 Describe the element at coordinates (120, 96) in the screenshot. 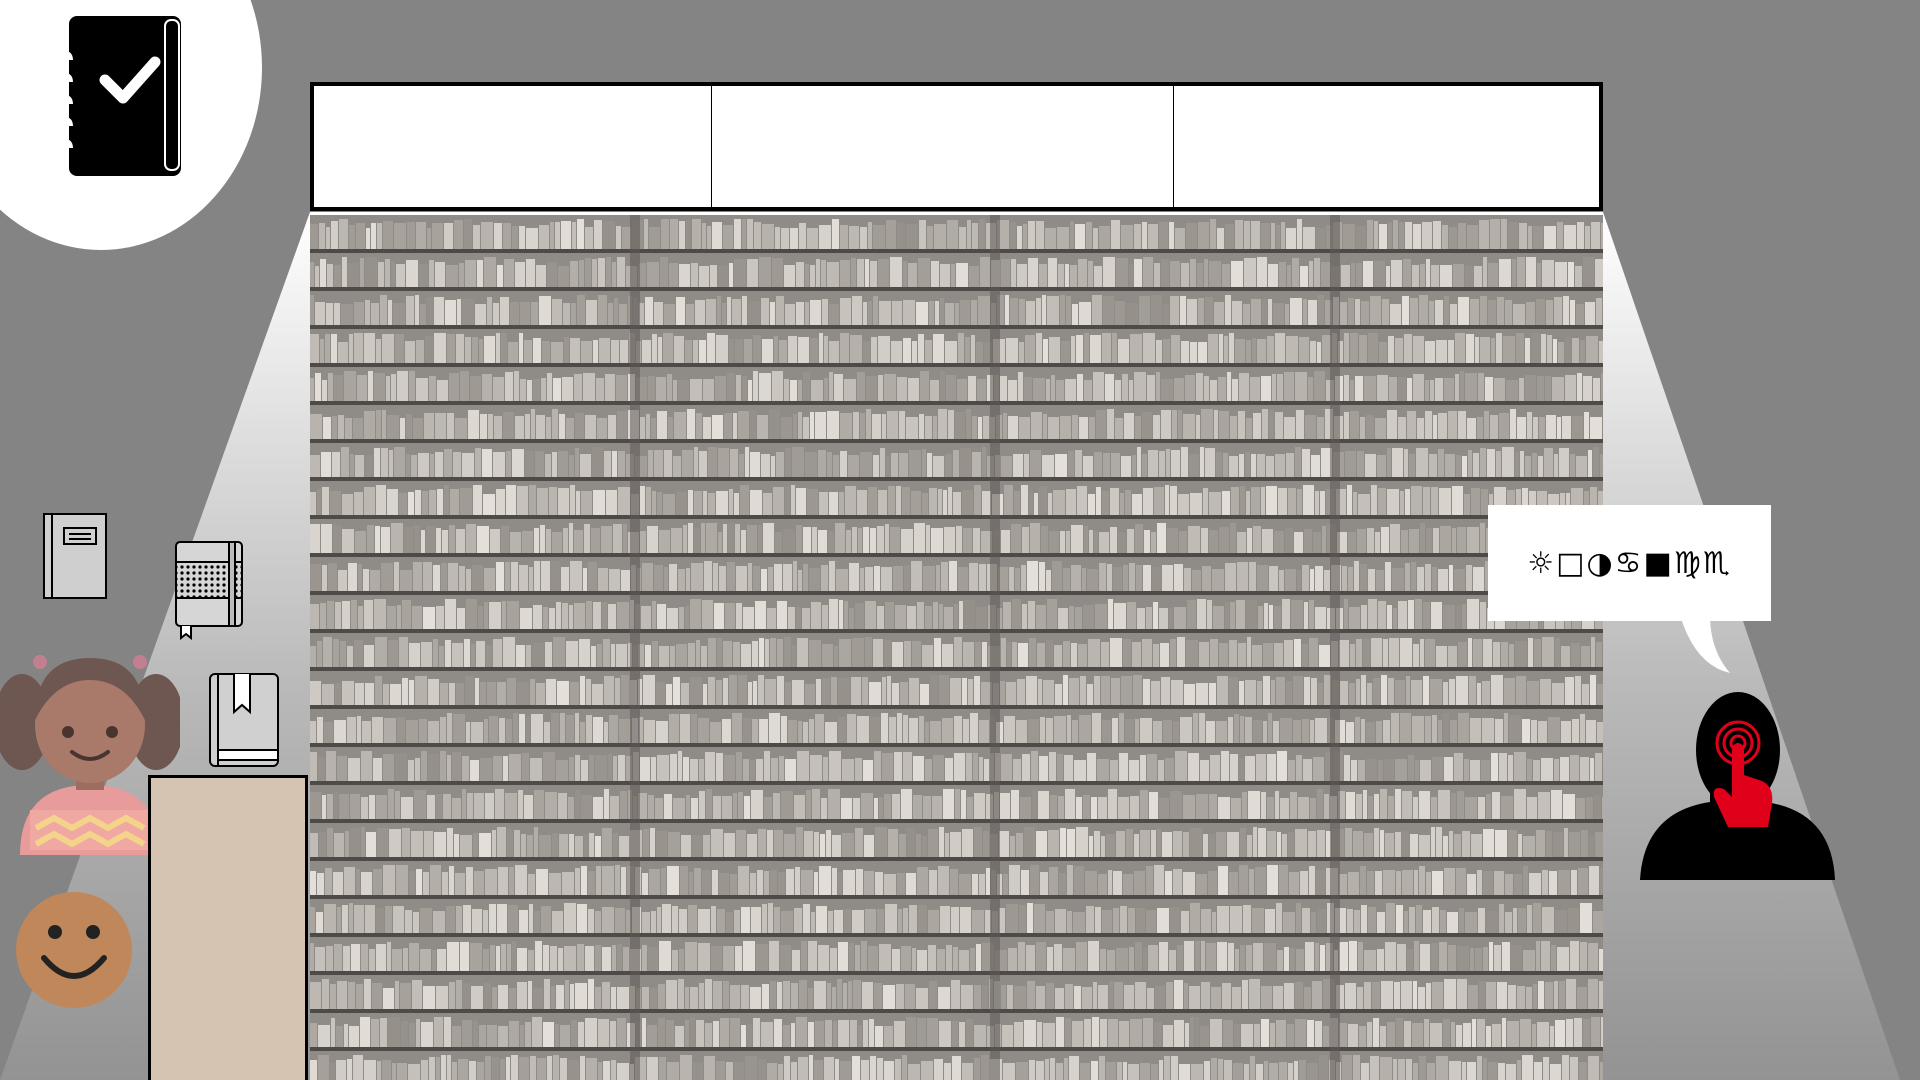

I see `checked-notebook-icon` at that location.